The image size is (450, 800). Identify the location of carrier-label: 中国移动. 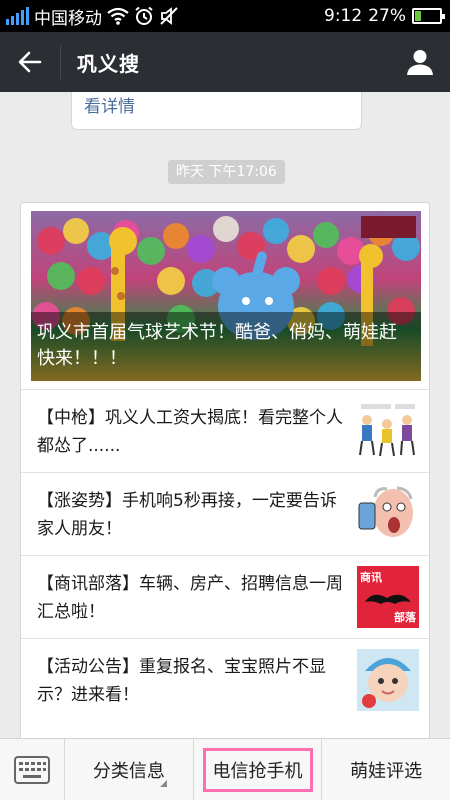
(68, 18).